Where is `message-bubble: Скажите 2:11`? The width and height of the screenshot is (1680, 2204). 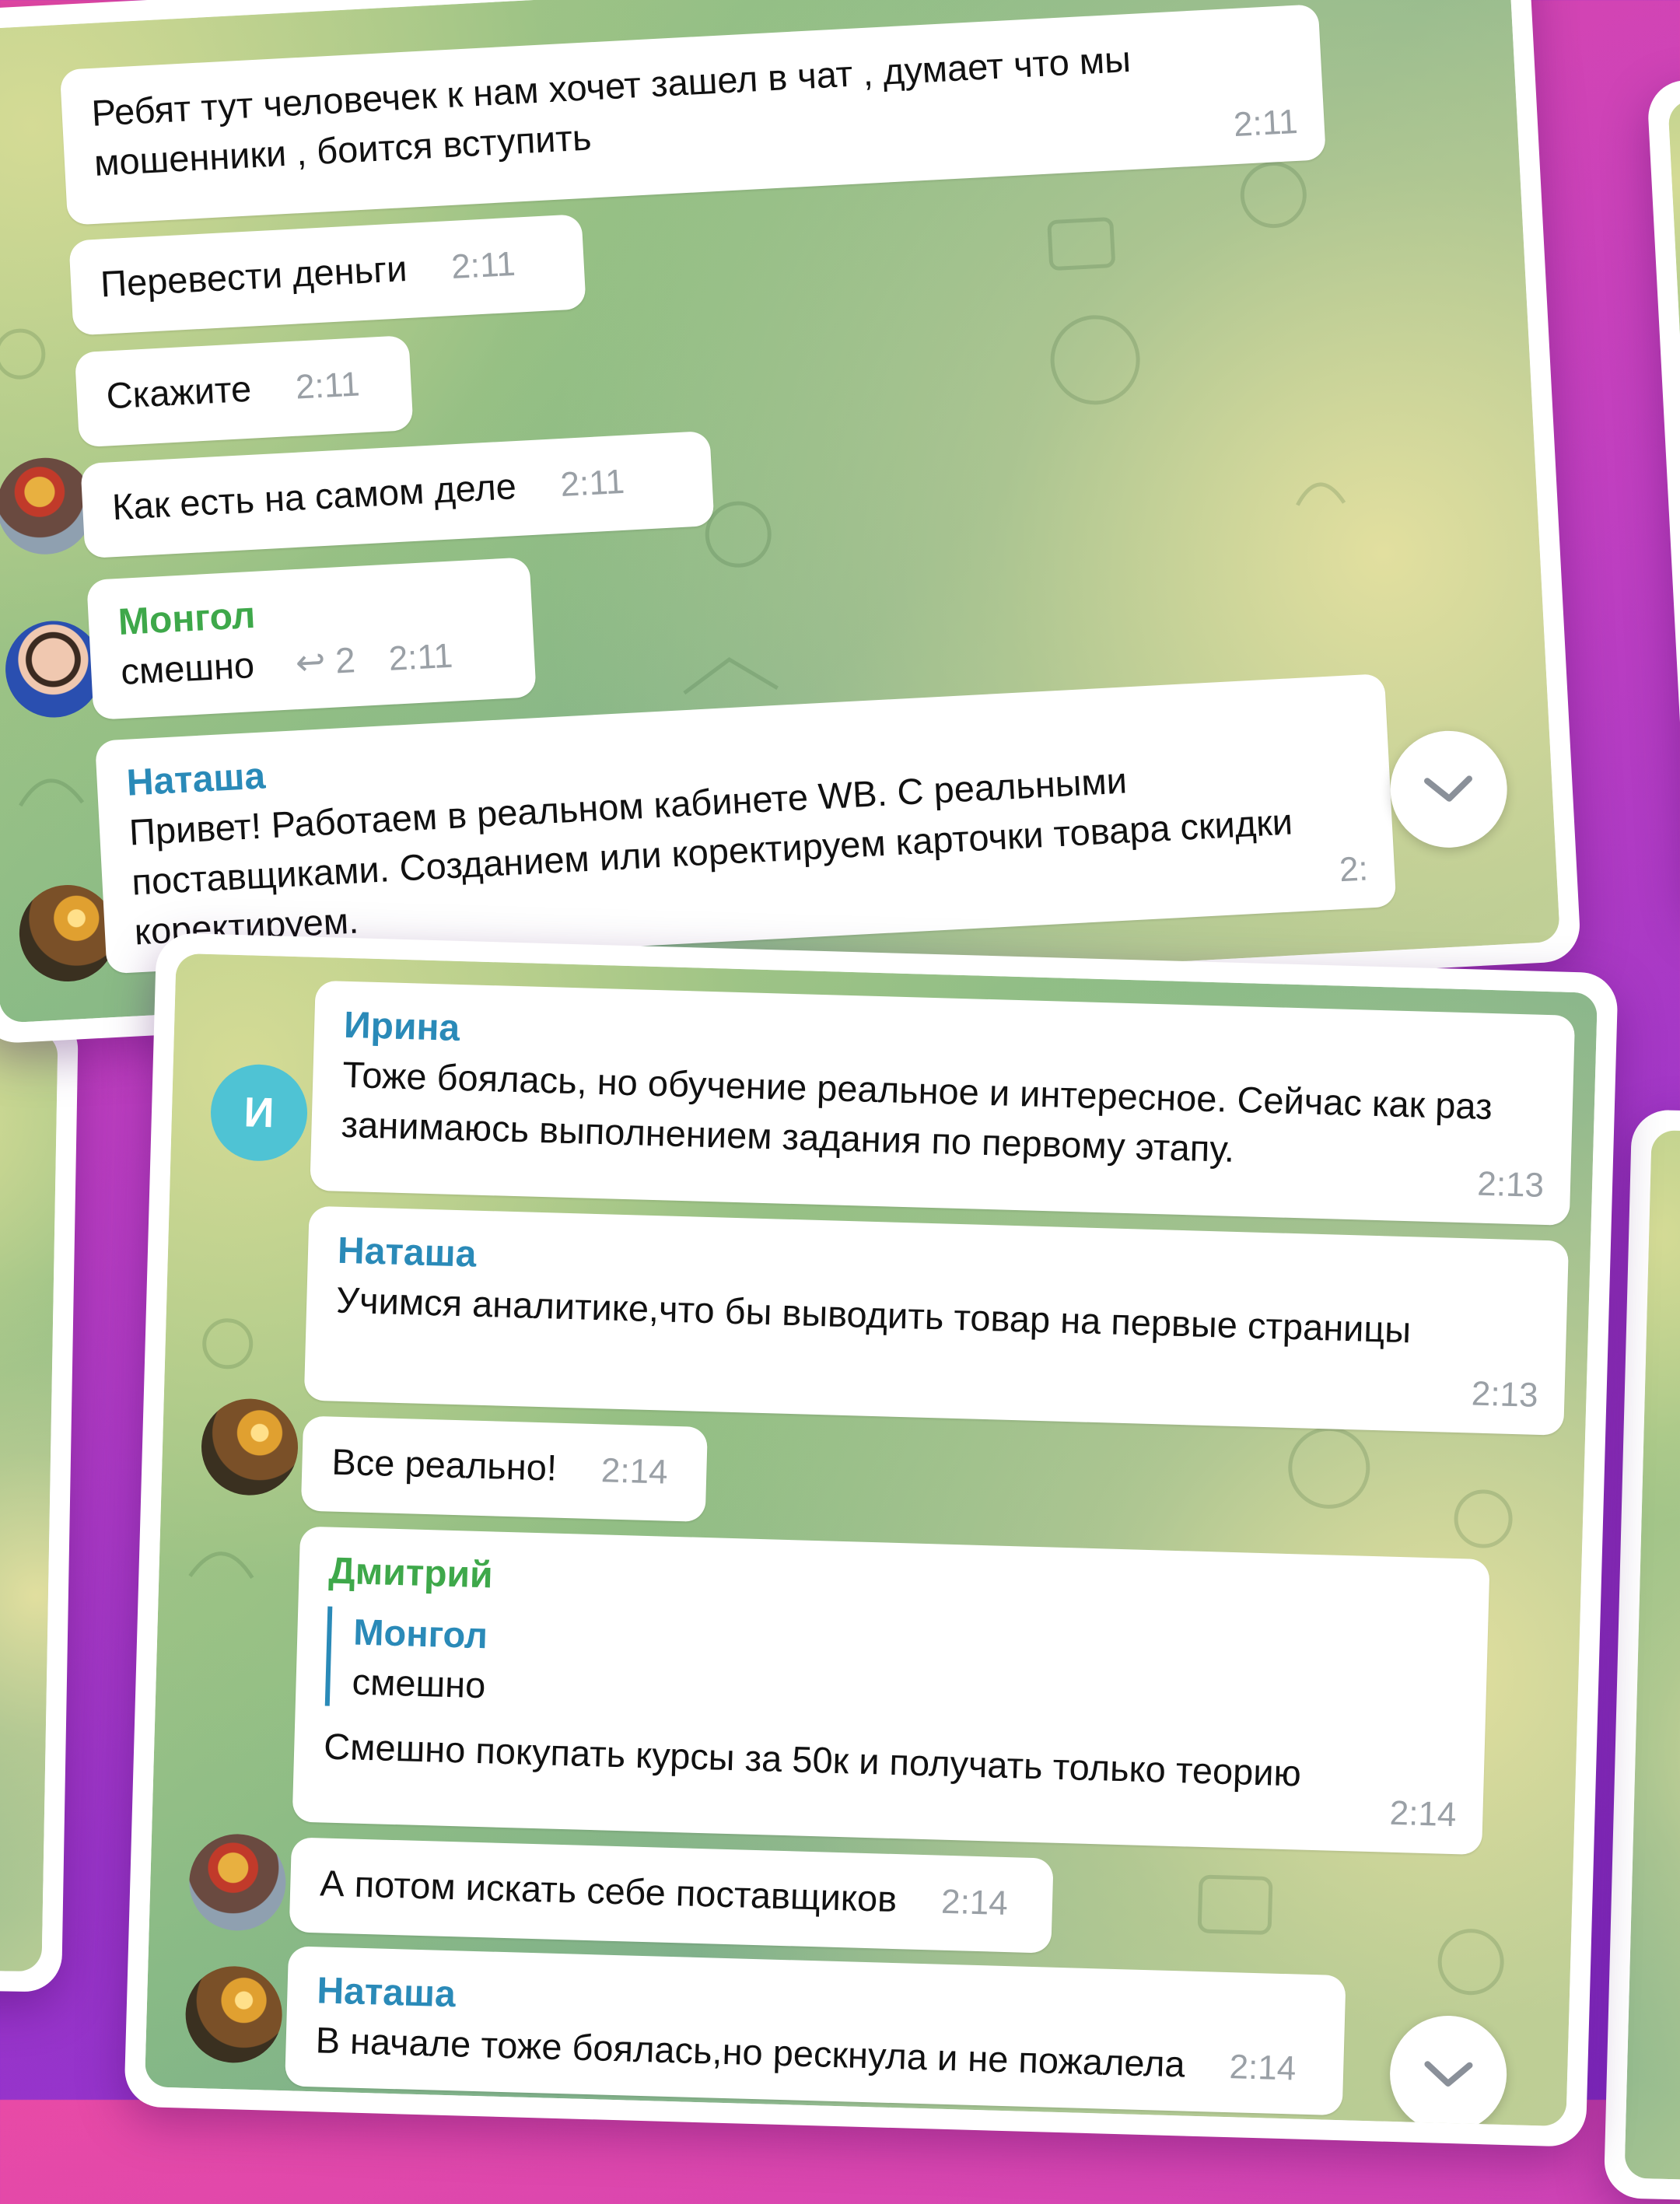
message-bubble: Скажите 2:11 is located at coordinates (244, 391).